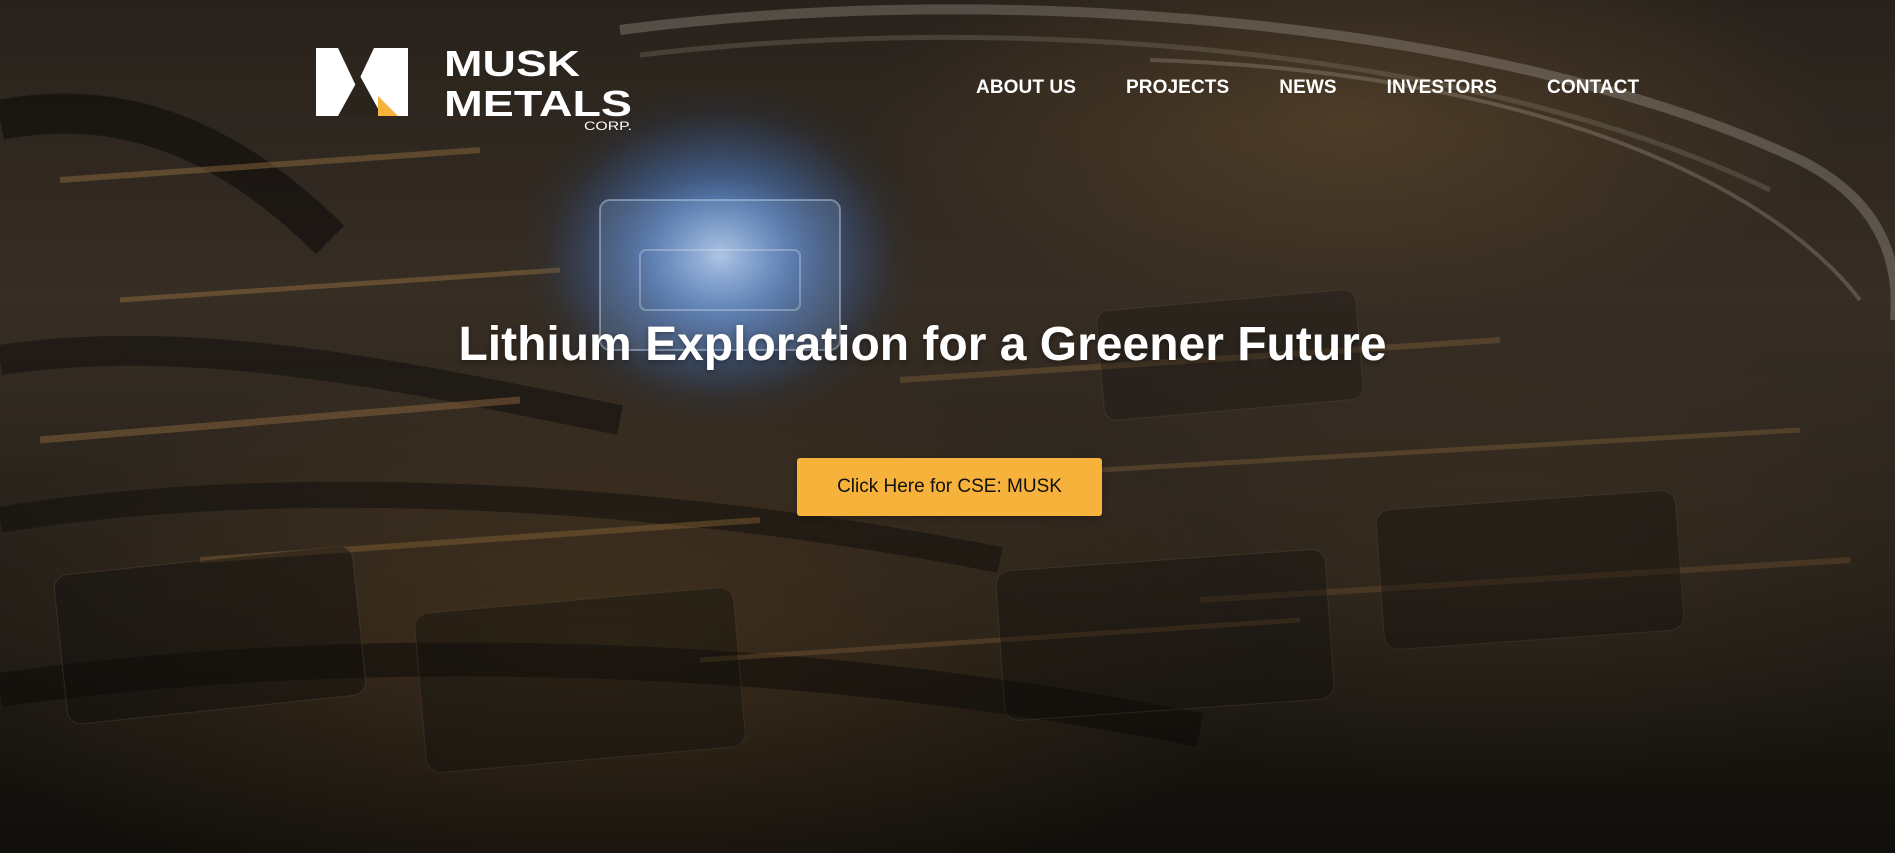 The height and width of the screenshot is (853, 1895). I want to click on nav-investors: INVESTORS, so click(1442, 88).